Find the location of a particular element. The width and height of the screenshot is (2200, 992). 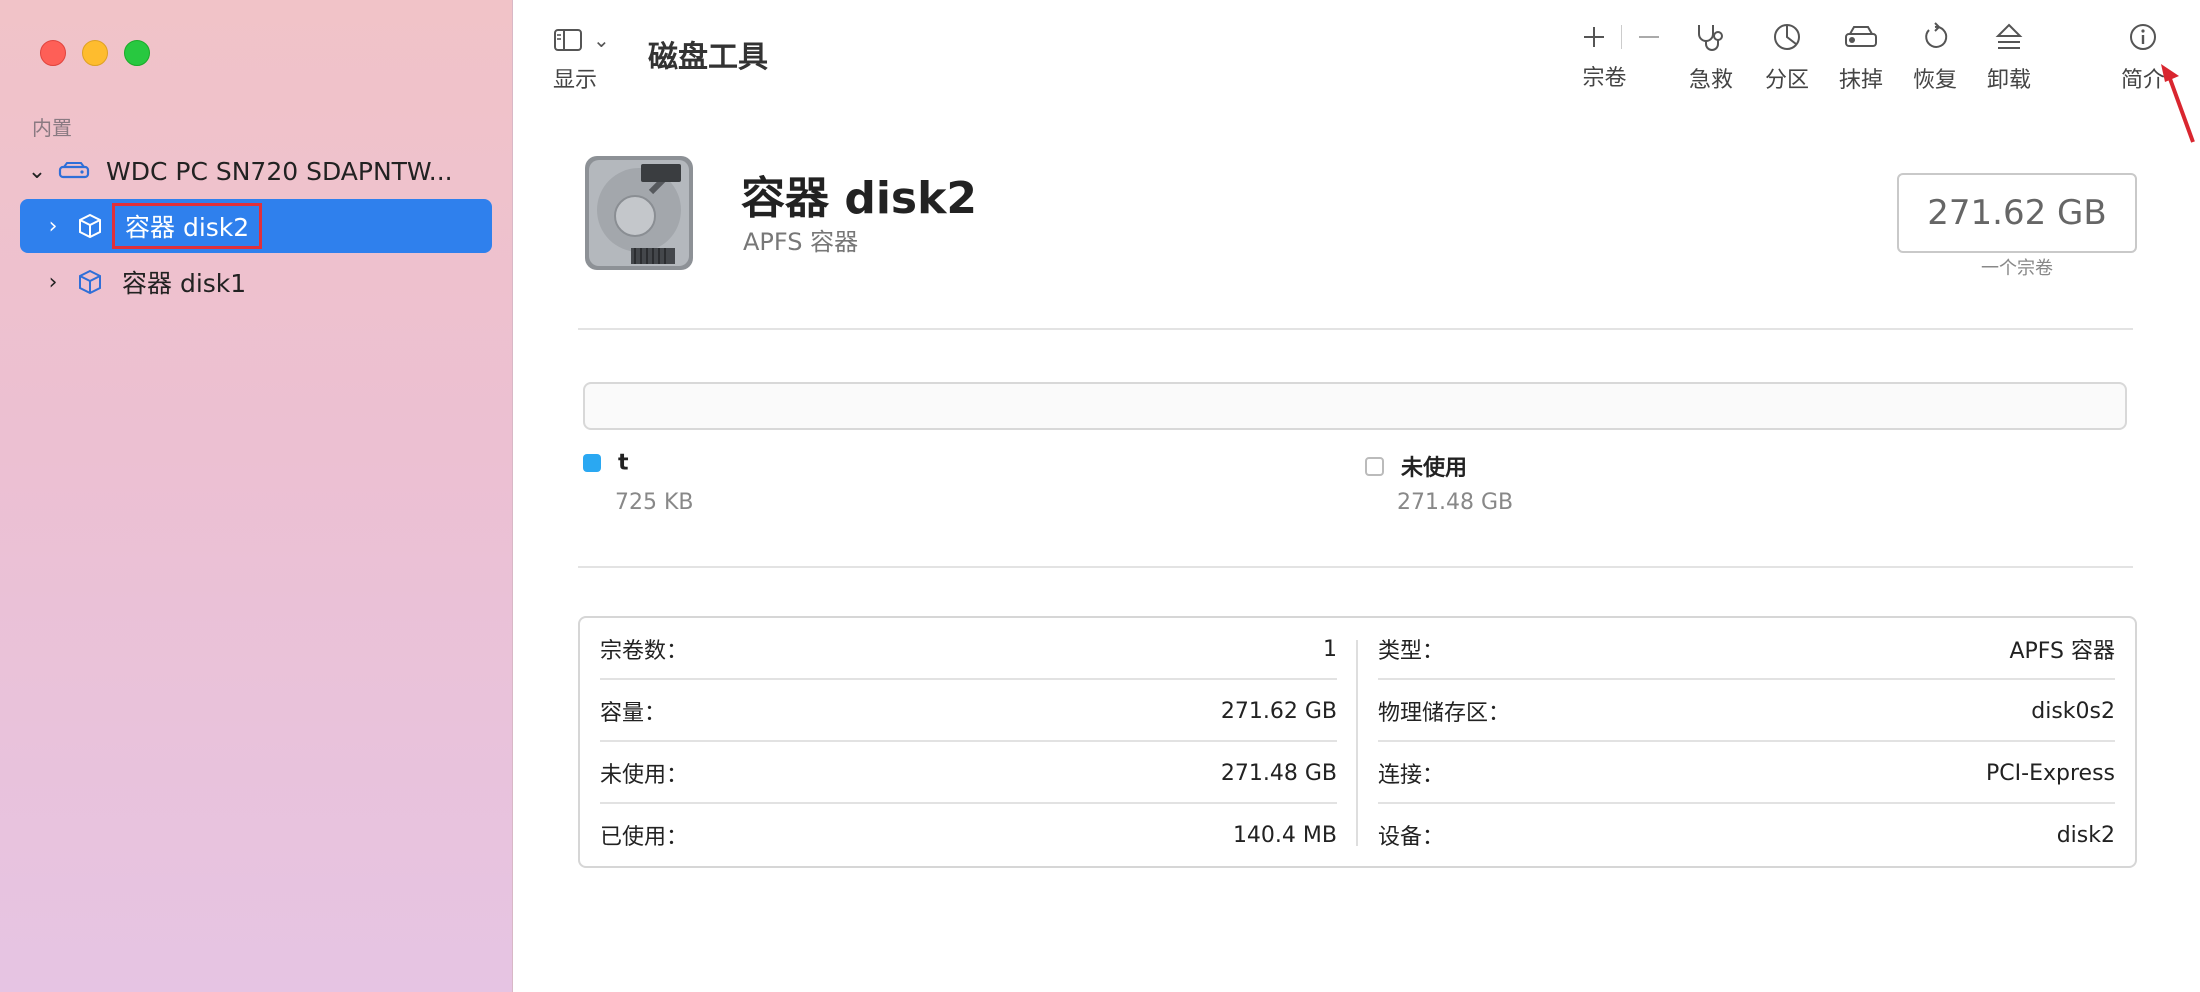

first-aid-button: 急救 is located at coordinates (1711, 58).